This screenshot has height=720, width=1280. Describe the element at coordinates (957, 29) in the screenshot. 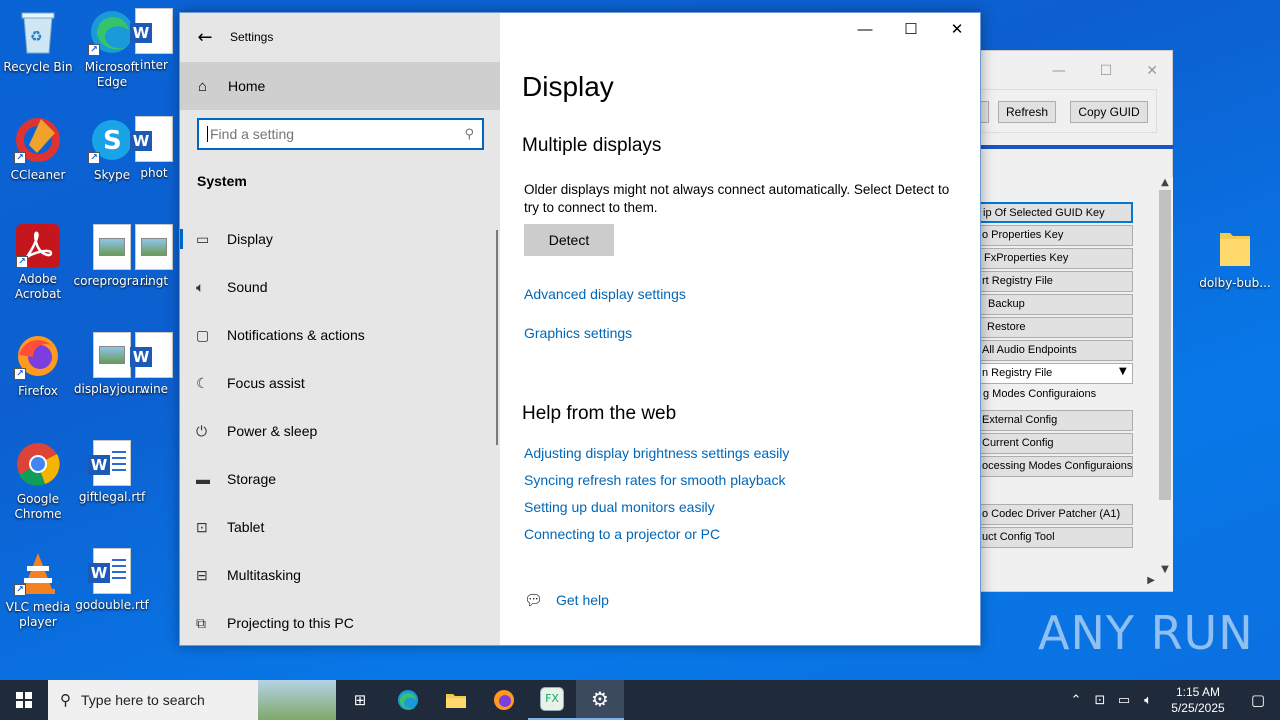

I see `close-button: ✕` at that location.